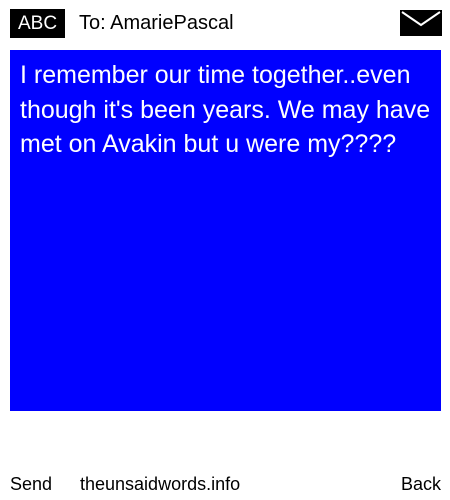  Describe the element at coordinates (421, 23) in the screenshot. I see `envelope-icon` at that location.